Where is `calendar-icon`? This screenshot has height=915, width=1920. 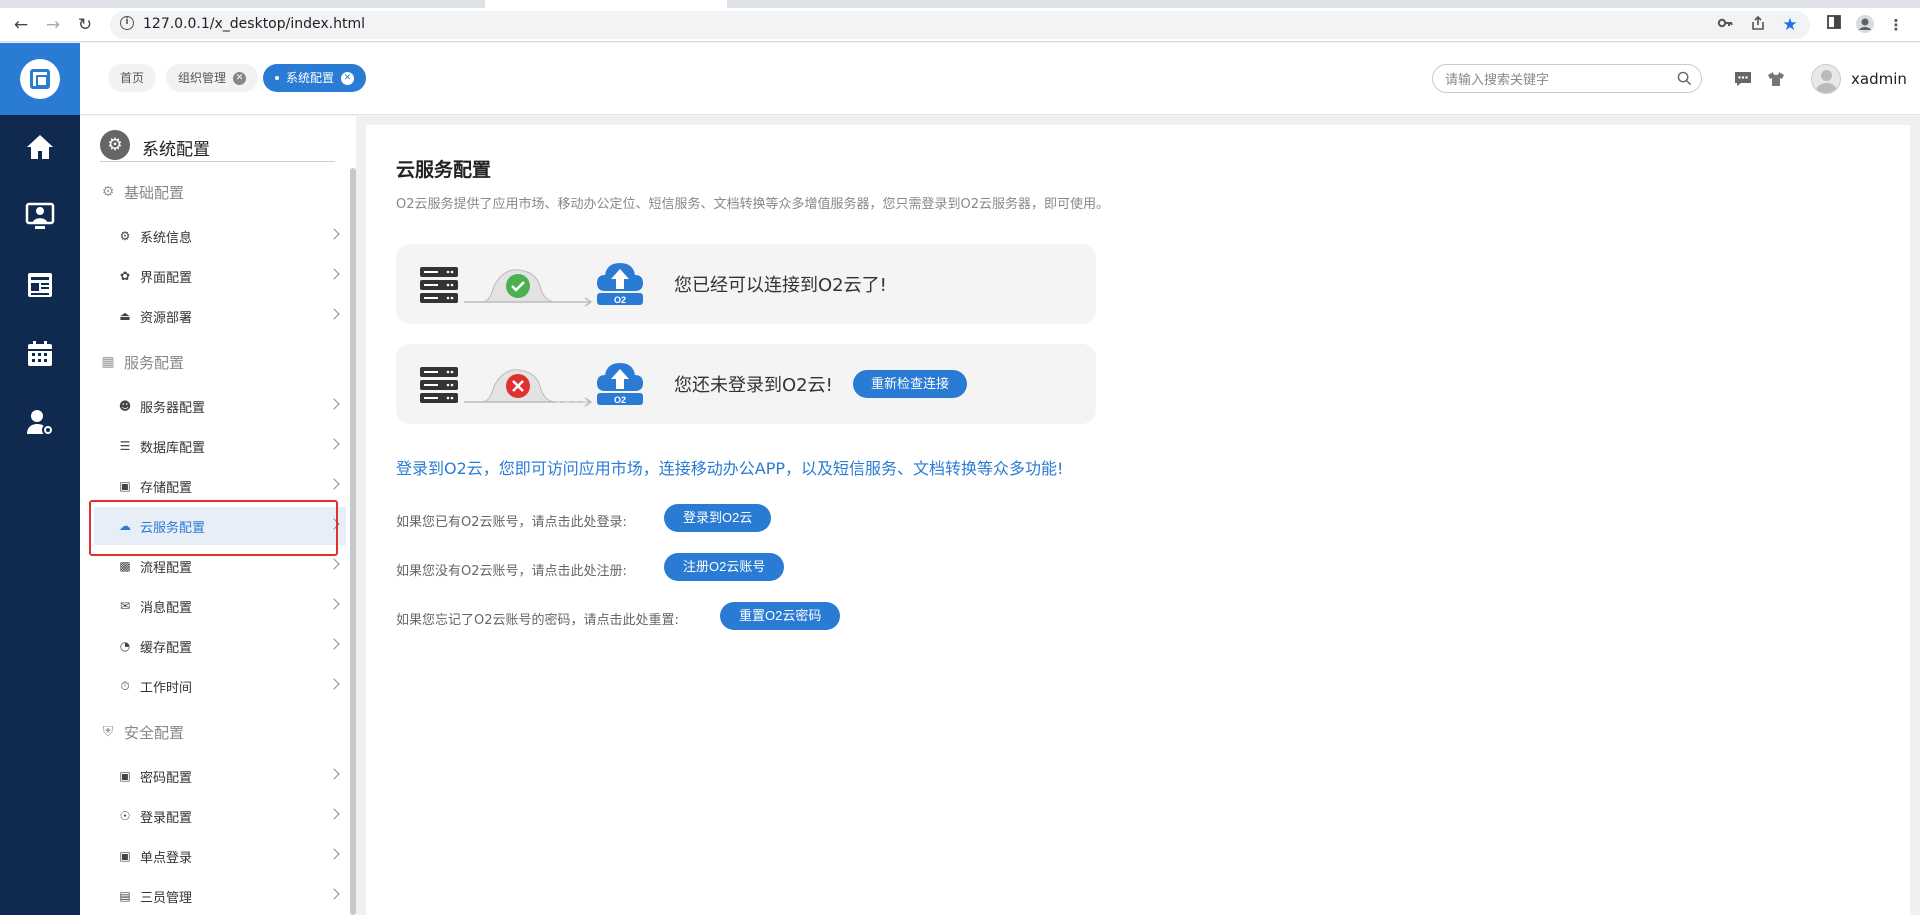 calendar-icon is located at coordinates (40, 354).